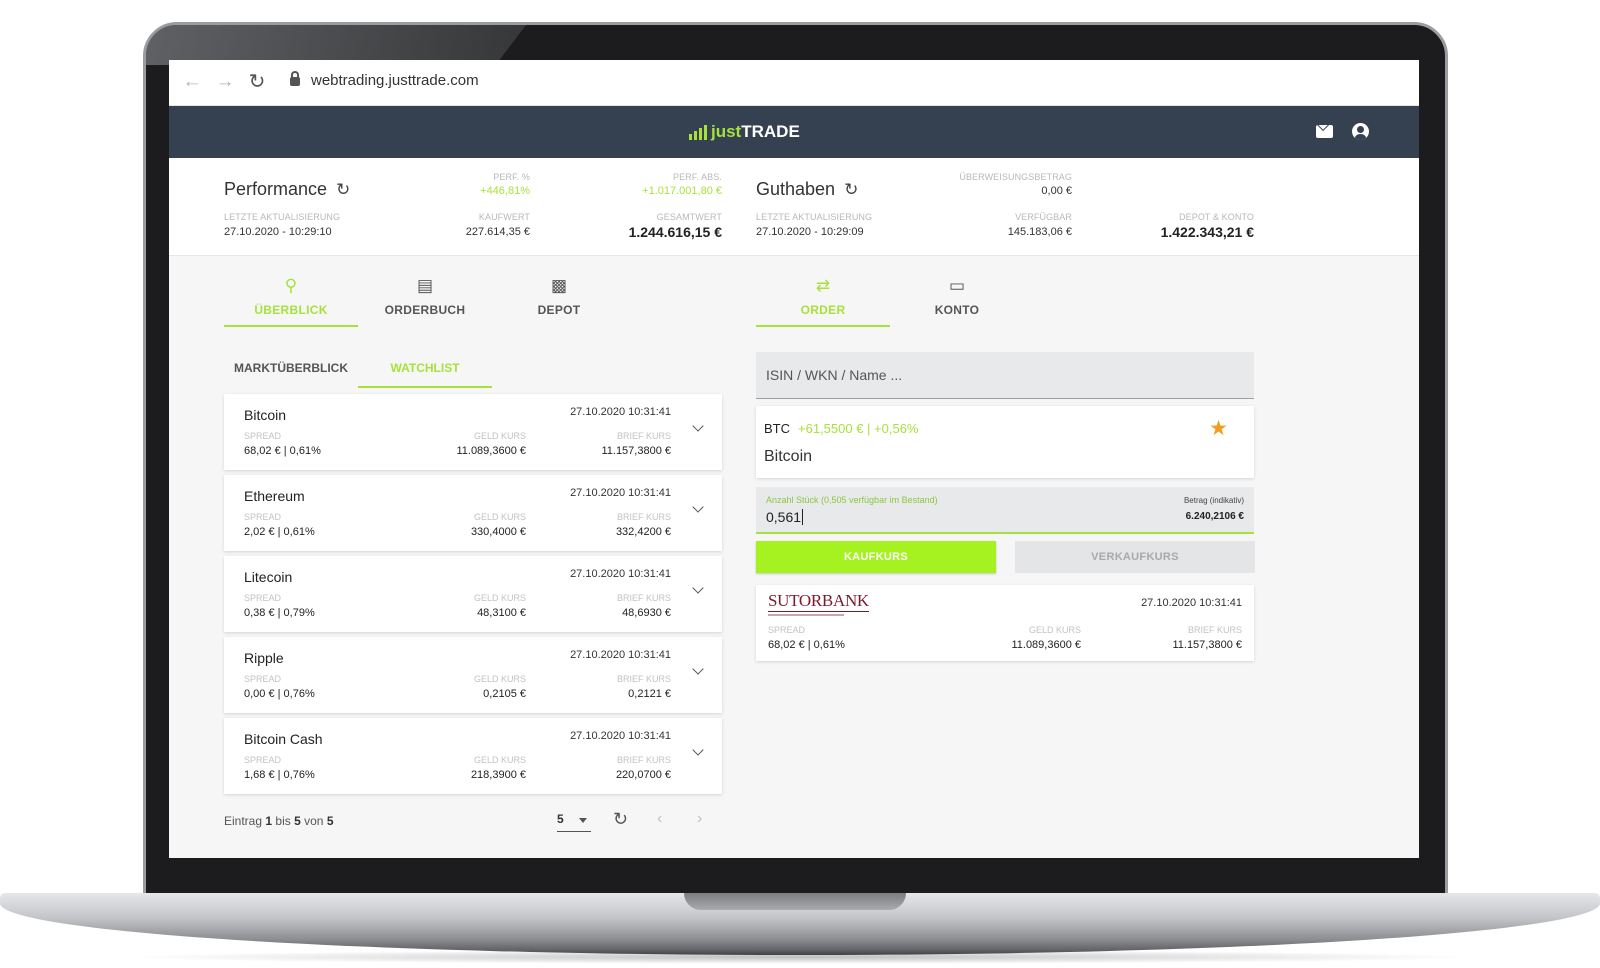 This screenshot has width=1600, height=968. I want to click on justtrade-logo: just TRADE, so click(744, 132).